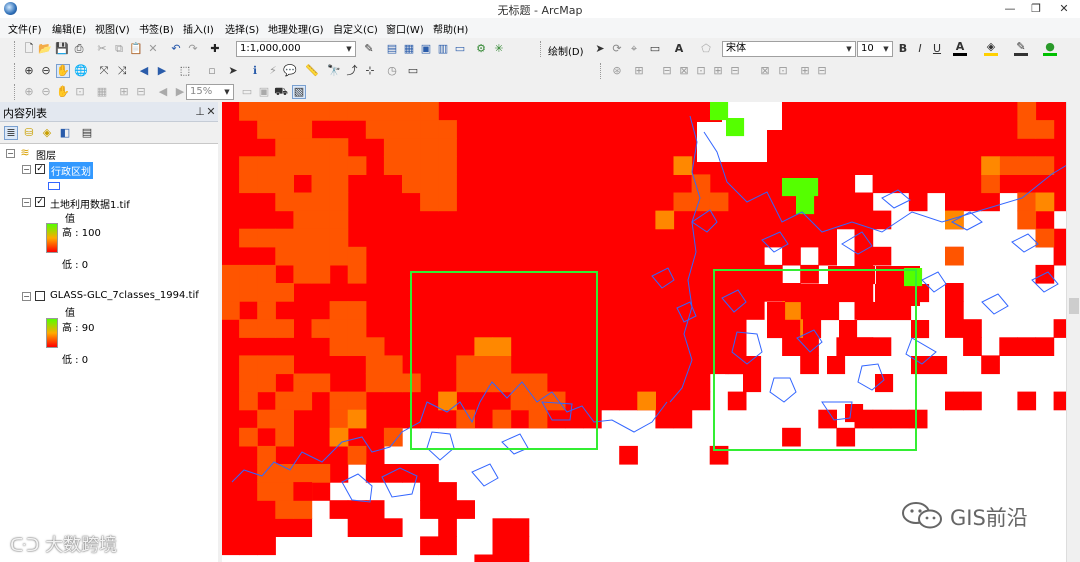 The height and width of the screenshot is (562, 1080). I want to click on menu-edit: 编辑(E), so click(69, 28).